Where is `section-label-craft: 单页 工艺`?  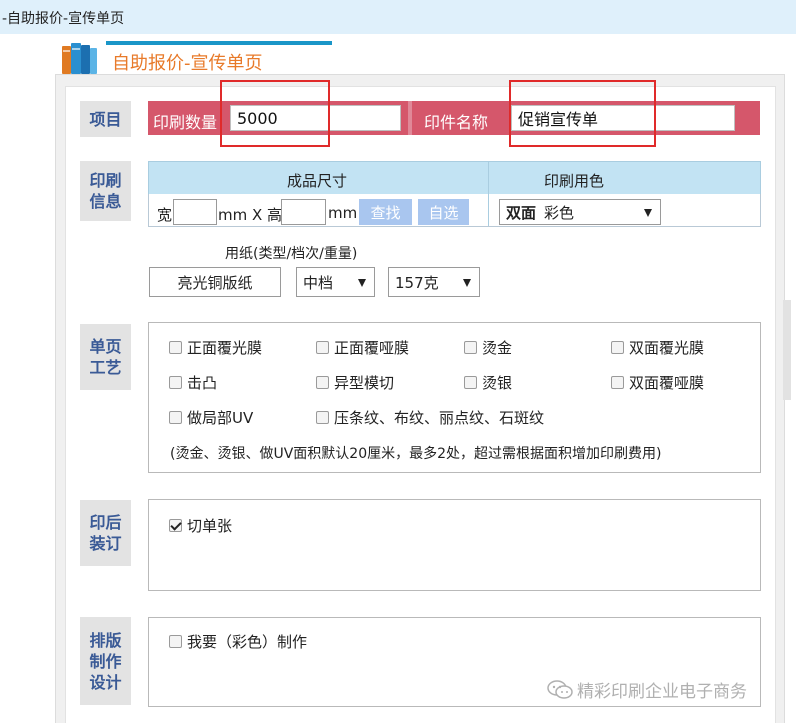 section-label-craft: 单页 工艺 is located at coordinates (105, 357).